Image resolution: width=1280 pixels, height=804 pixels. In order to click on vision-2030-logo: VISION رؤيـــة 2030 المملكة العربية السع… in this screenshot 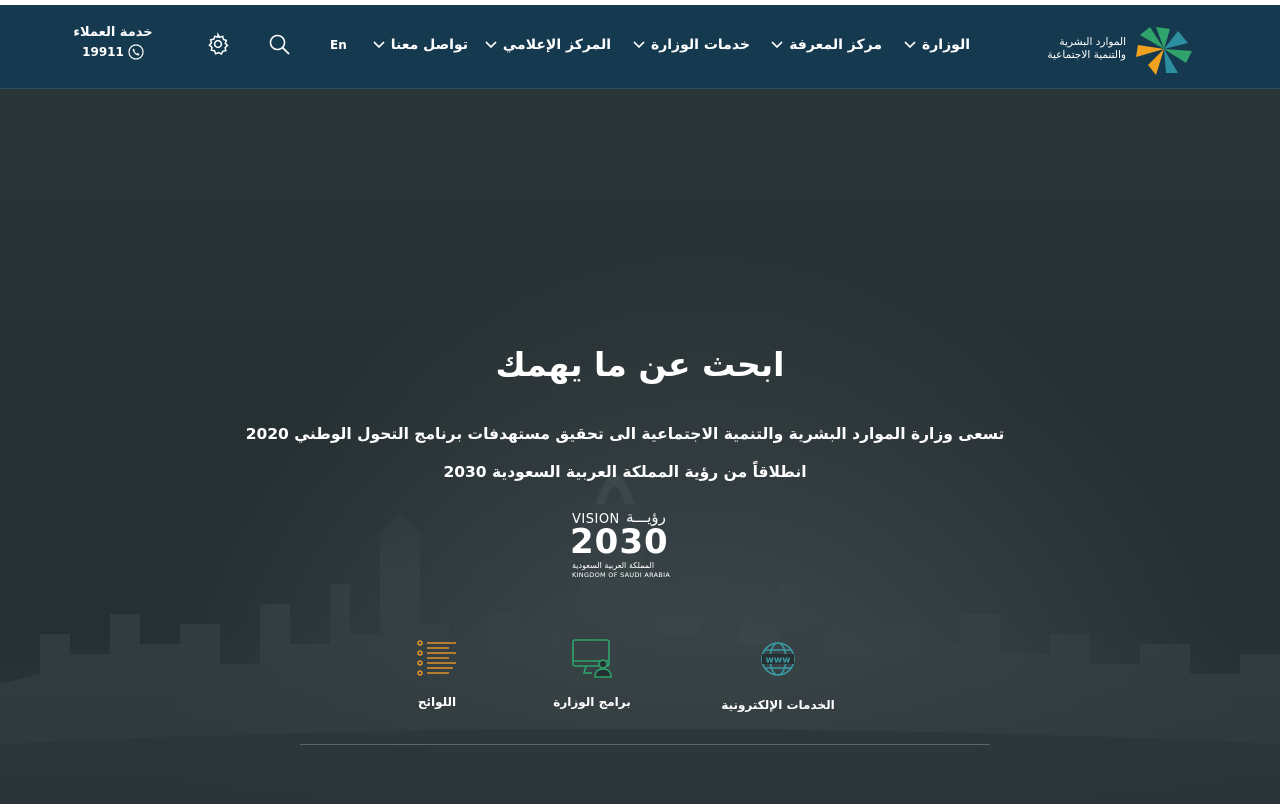, I will do `click(624, 546)`.